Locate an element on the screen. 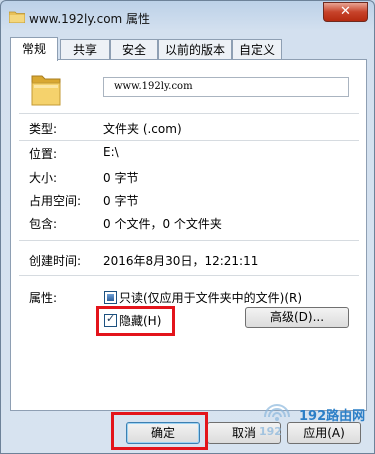  created-value: 2016年8月30日，12:21:11 is located at coordinates (181, 261).